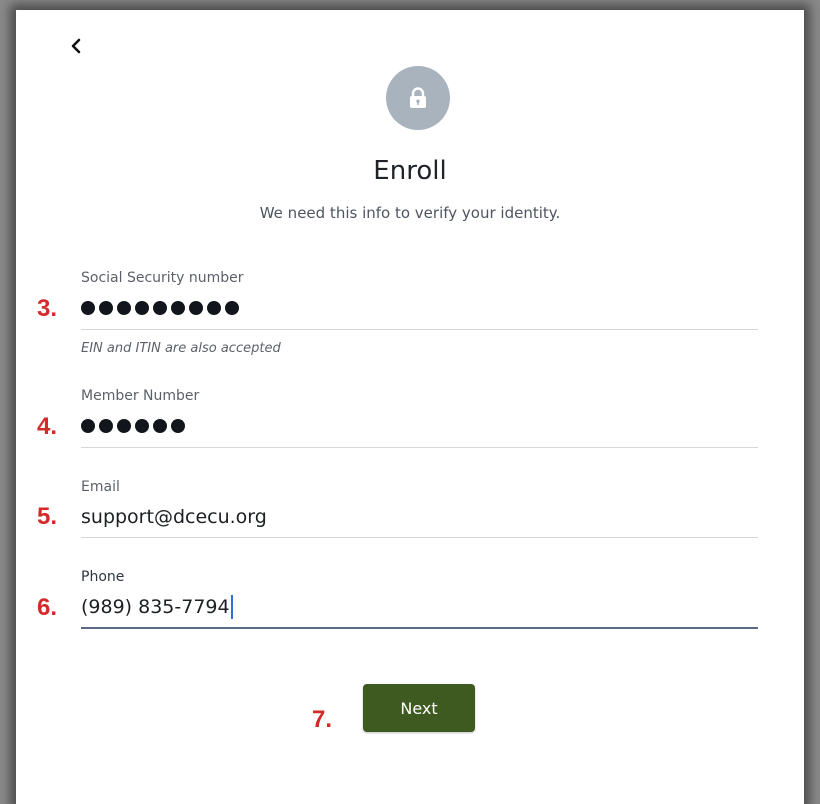  I want to click on email-field: Email support@dcecu.org, so click(419, 508).